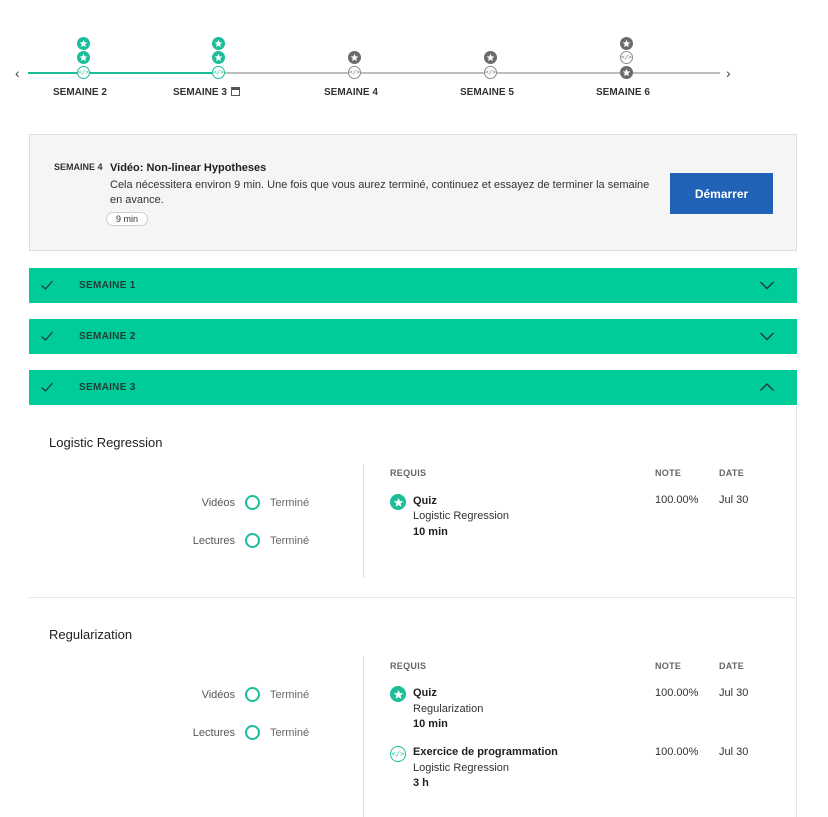 This screenshot has height=817, width=828. Describe the element at coordinates (127, 219) in the screenshot. I see `duration-pill: 9 min` at that location.